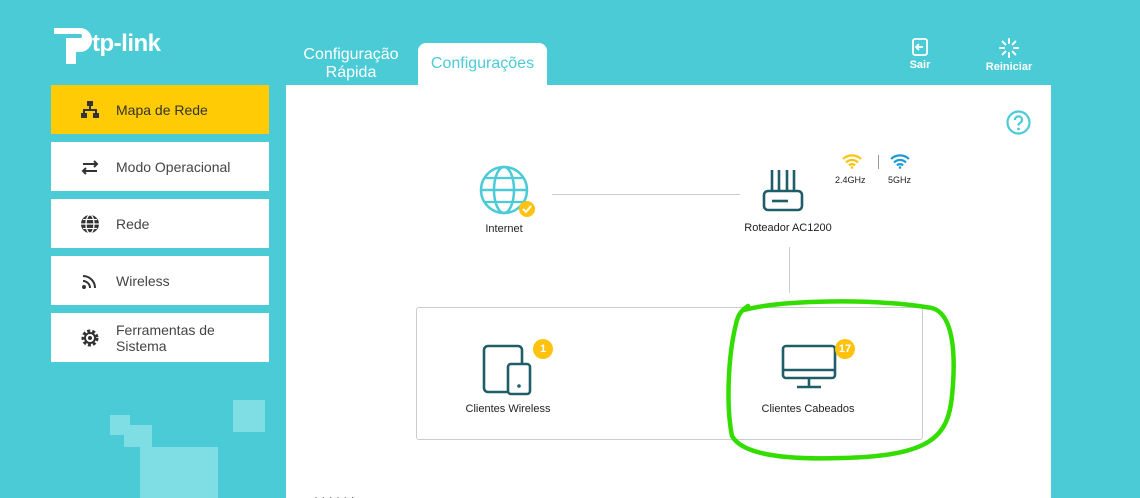  I want to click on tp-link-logo-icon, so click(73, 46).